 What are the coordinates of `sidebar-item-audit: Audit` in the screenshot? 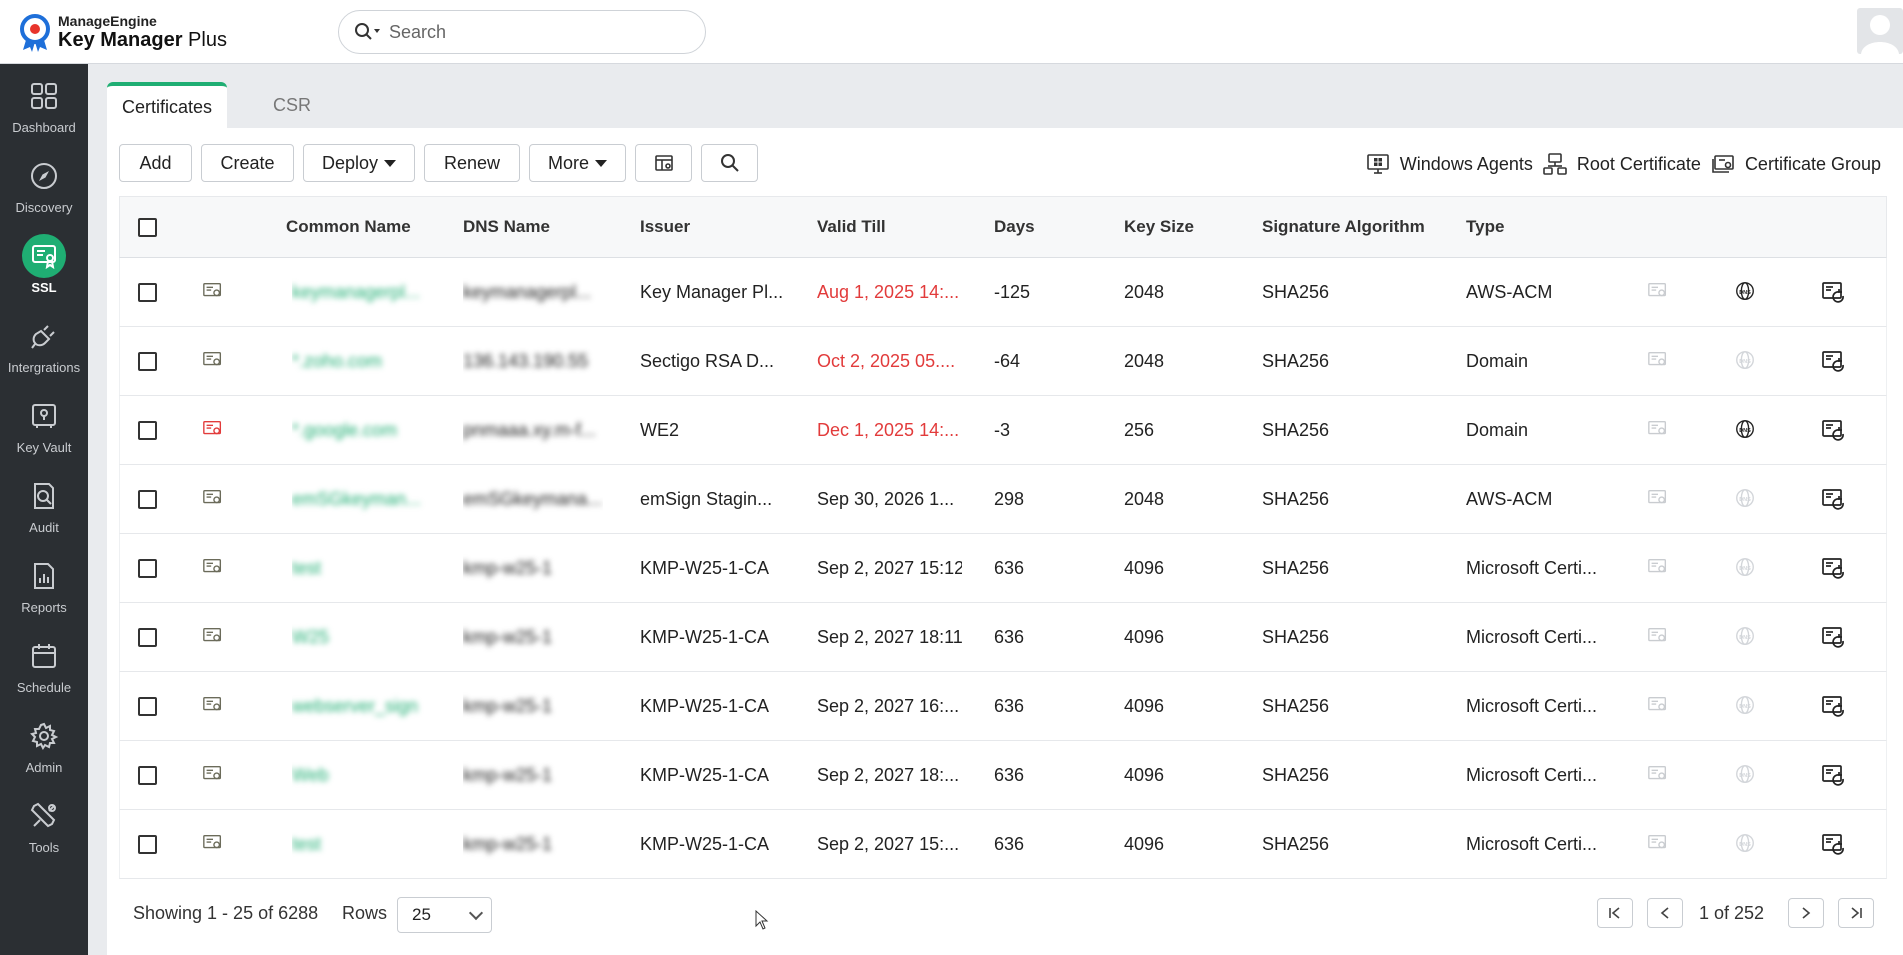 It's located at (44, 502).